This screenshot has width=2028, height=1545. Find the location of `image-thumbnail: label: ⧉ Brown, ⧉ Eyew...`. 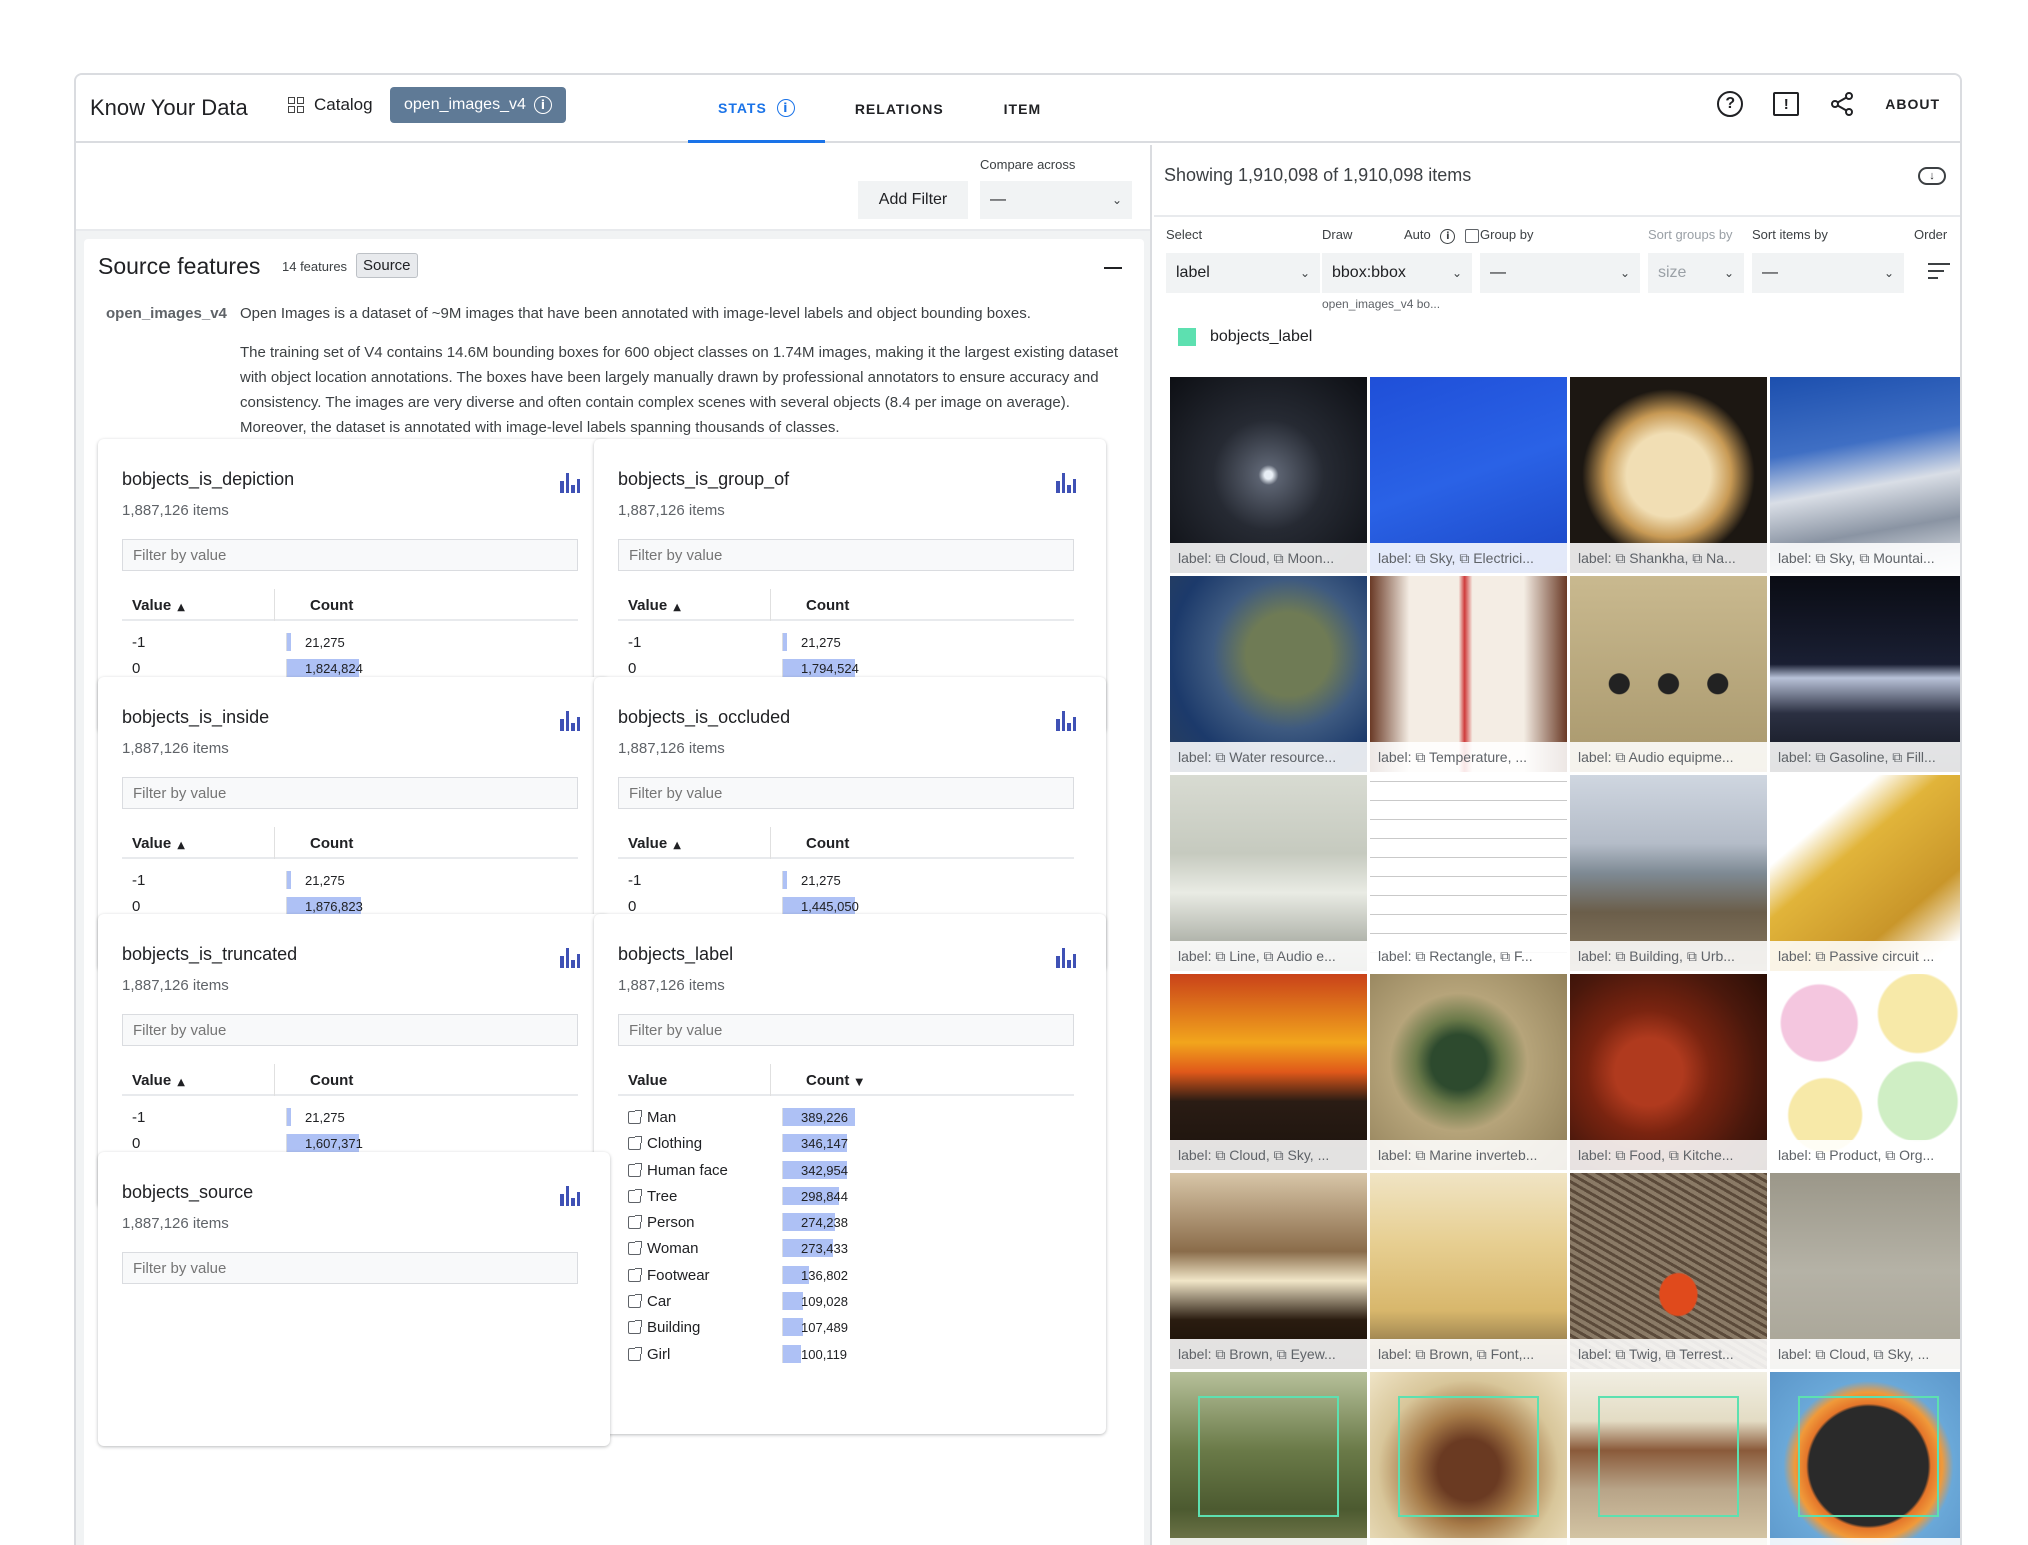

image-thumbnail: label: ⧉ Brown, ⧉ Eyew... is located at coordinates (1268, 1271).